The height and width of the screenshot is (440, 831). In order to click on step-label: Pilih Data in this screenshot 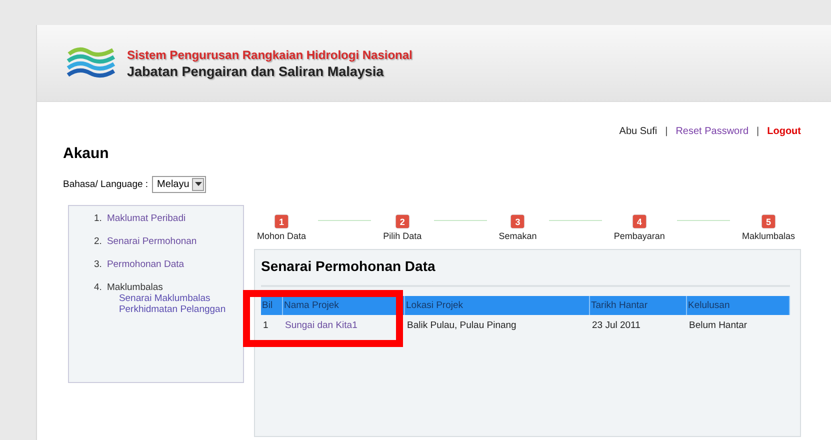, I will do `click(402, 236)`.